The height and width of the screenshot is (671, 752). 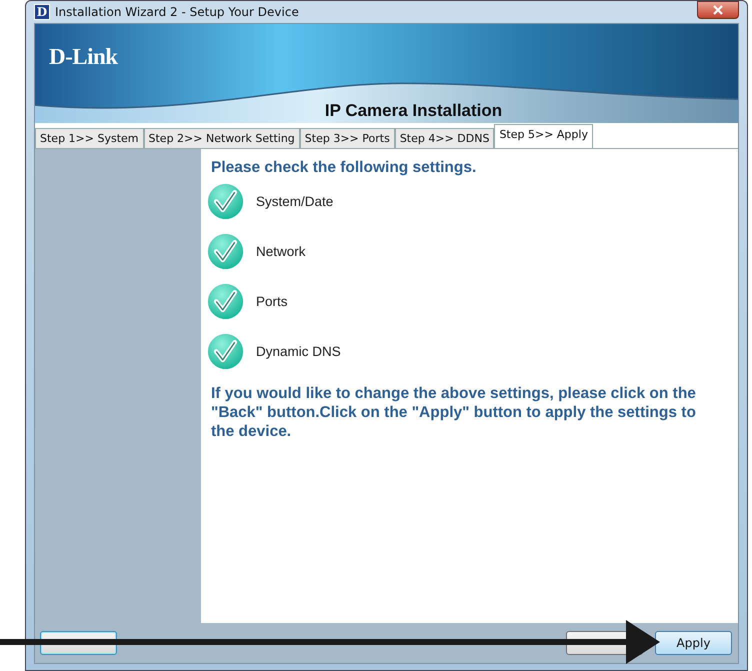 I want to click on heading: Please check the following settings., so click(x=344, y=168).